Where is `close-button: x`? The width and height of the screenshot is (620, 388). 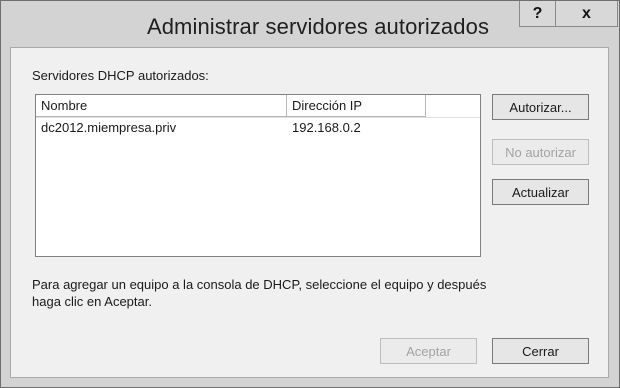
close-button: x is located at coordinates (587, 14).